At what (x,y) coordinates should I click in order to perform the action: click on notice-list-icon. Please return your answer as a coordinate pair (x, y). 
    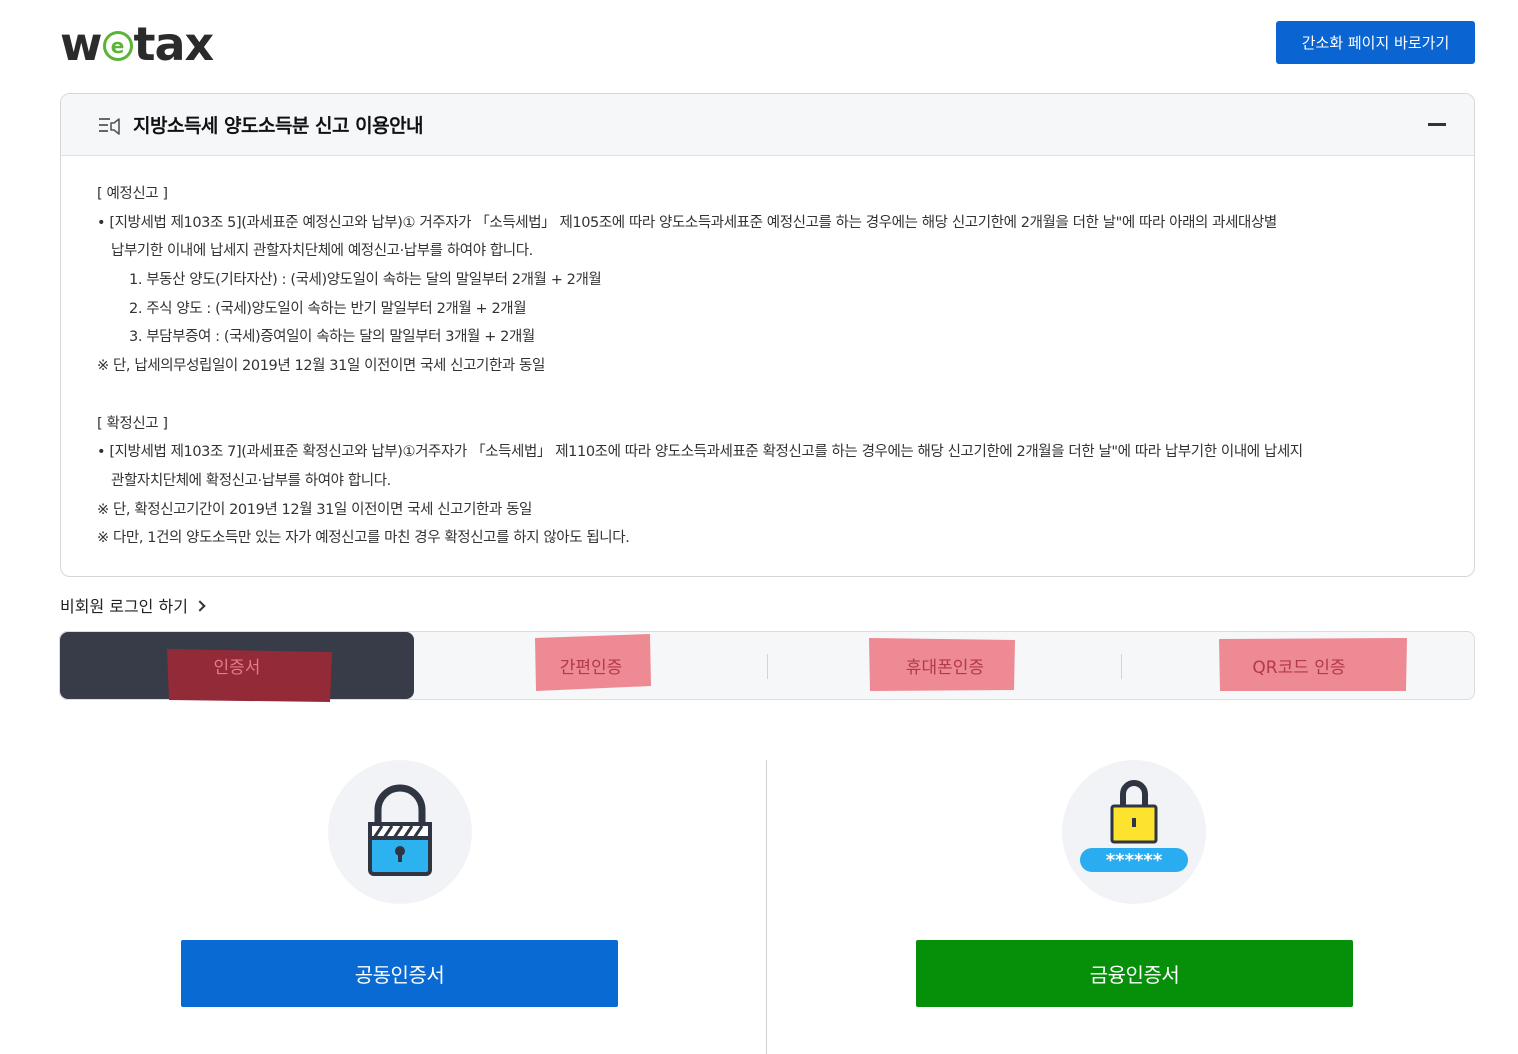
    Looking at the image, I should click on (109, 126).